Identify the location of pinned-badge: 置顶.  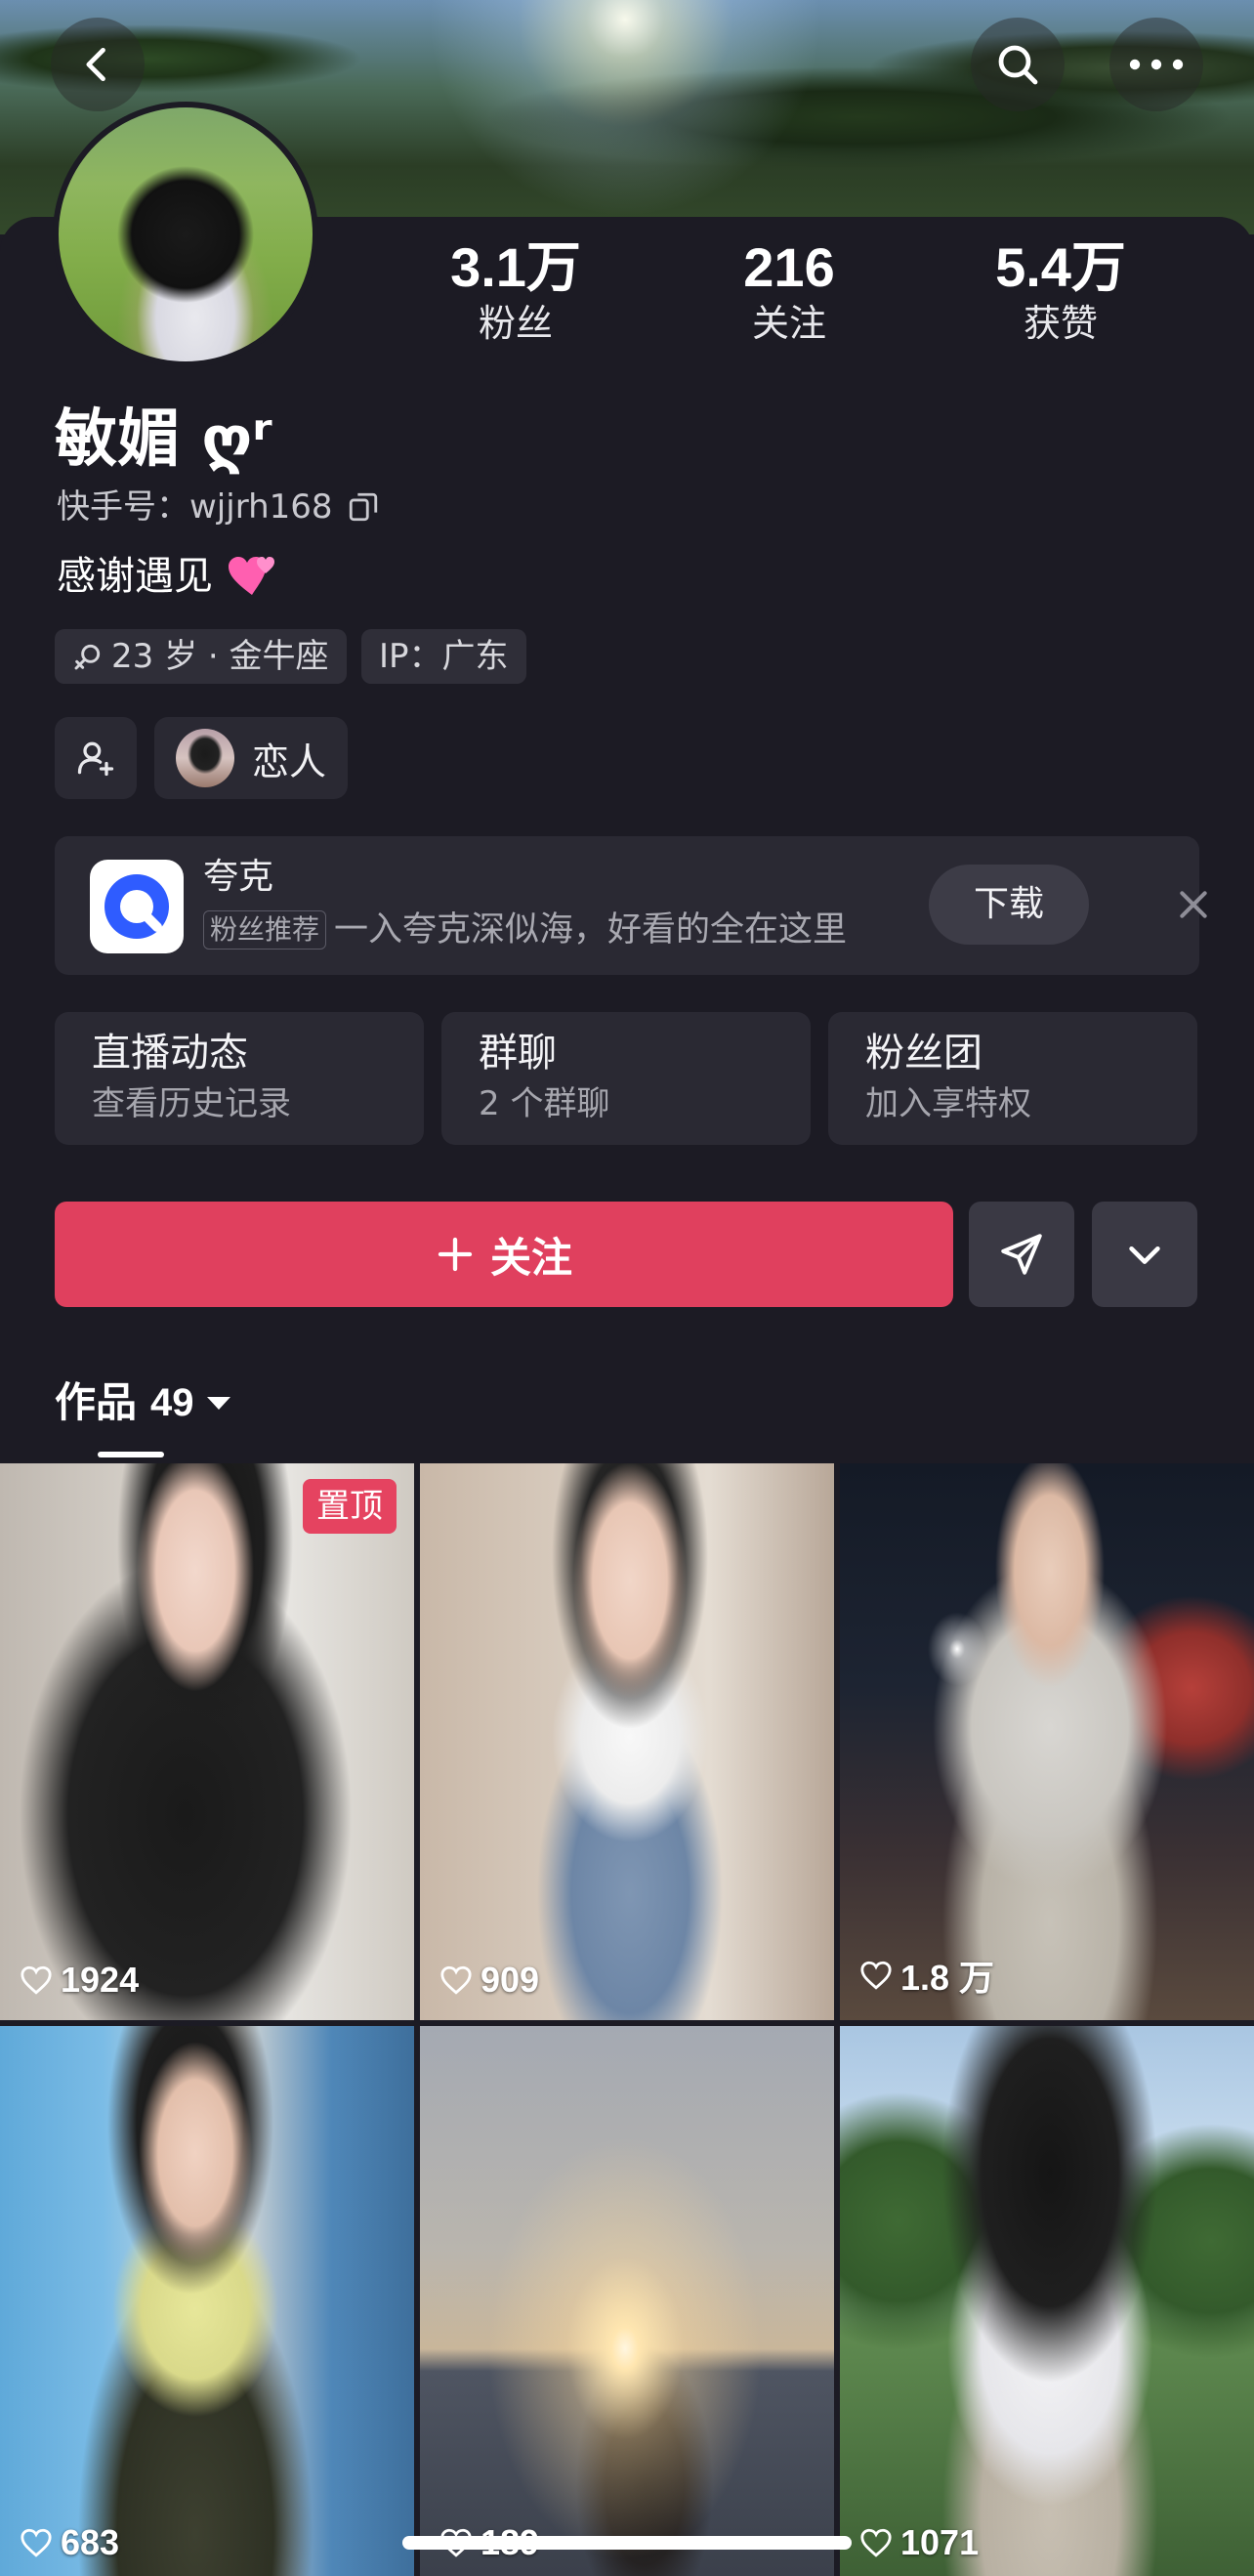
(350, 1506).